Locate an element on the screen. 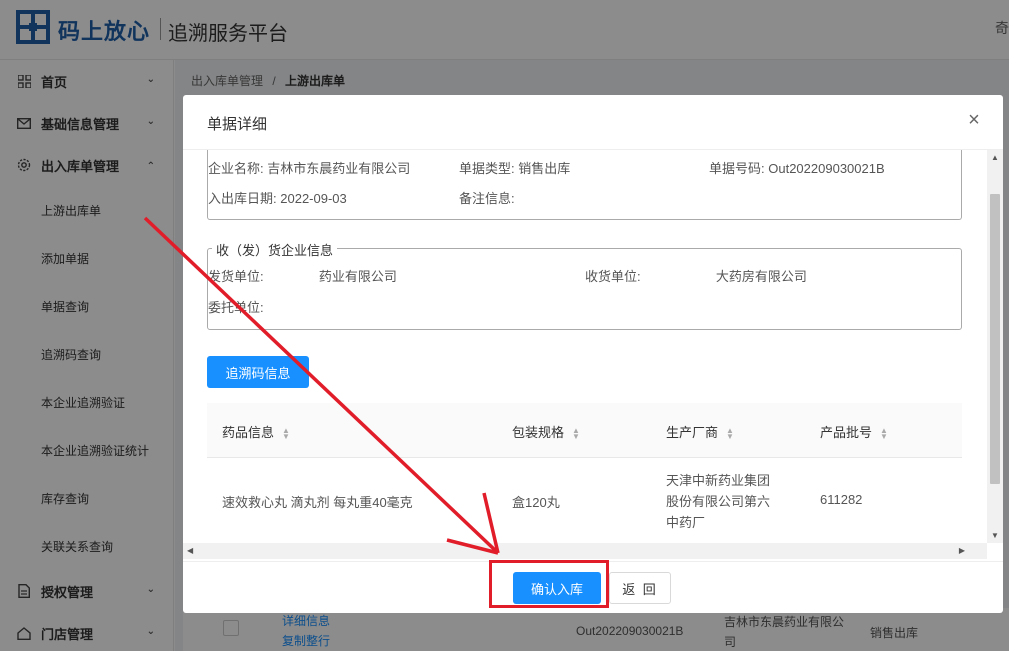 The height and width of the screenshot is (651, 1009). cell-maker: 天津中新药业集团 股份有限公司第六 中药厂 is located at coordinates (718, 501).